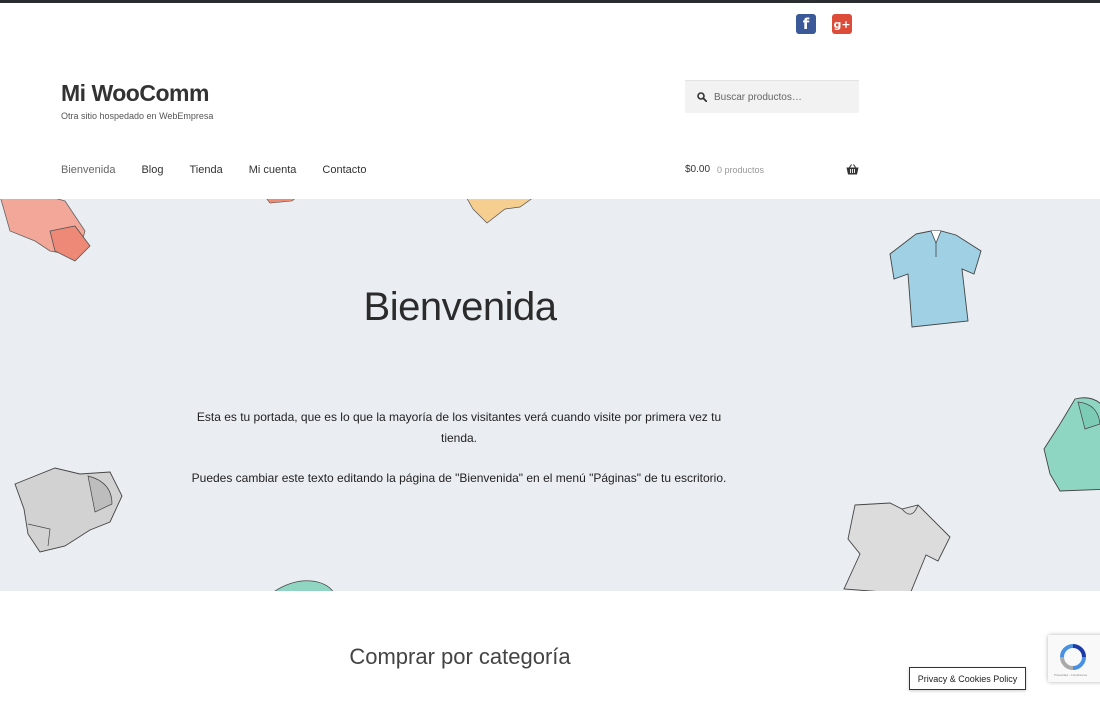  What do you see at coordinates (135, 93) in the screenshot?
I see `site-title: Mi WooComm` at bounding box center [135, 93].